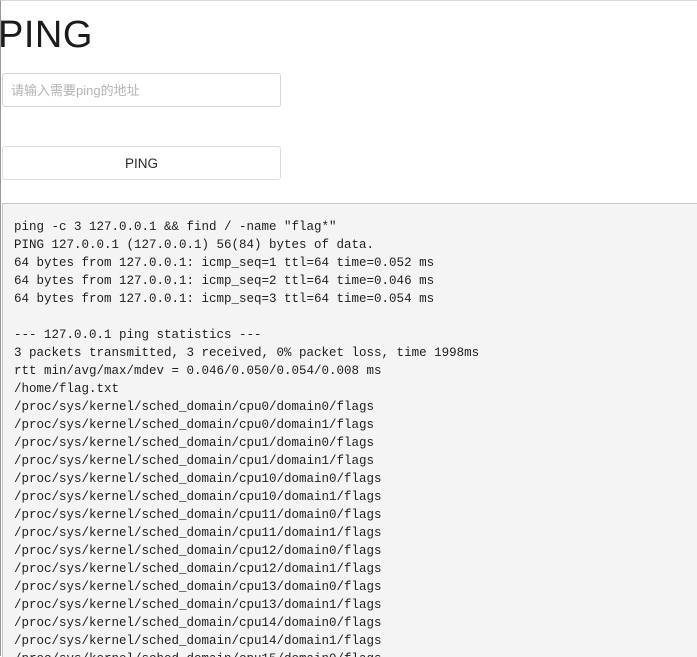 The width and height of the screenshot is (697, 657). I want to click on address-field-wrapper, so click(349, 90).